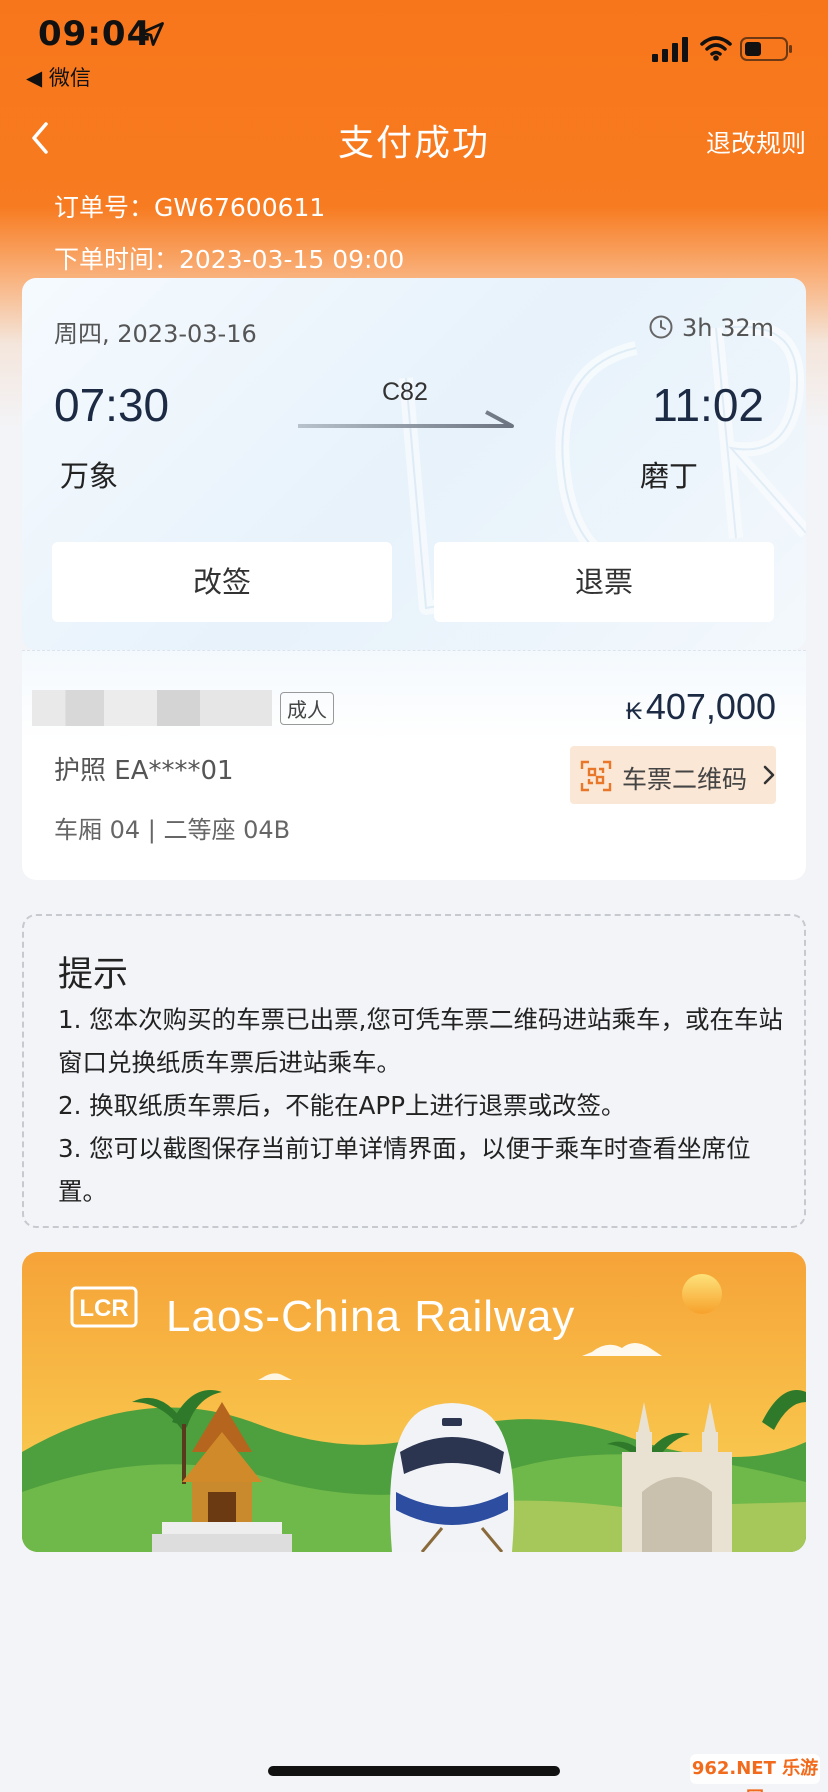 The height and width of the screenshot is (1792, 828). Describe the element at coordinates (414, 1771) in the screenshot. I see `home-indicator` at that location.